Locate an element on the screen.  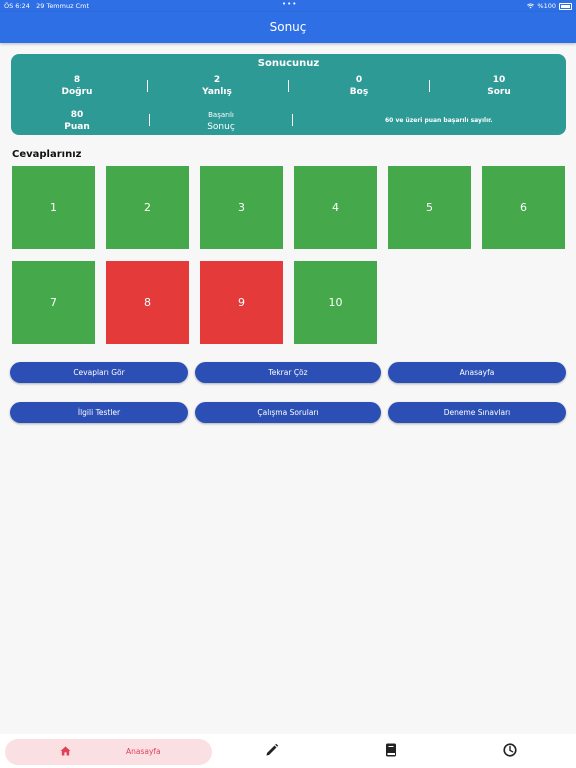
answer-tile: 6 is located at coordinates (523, 207).